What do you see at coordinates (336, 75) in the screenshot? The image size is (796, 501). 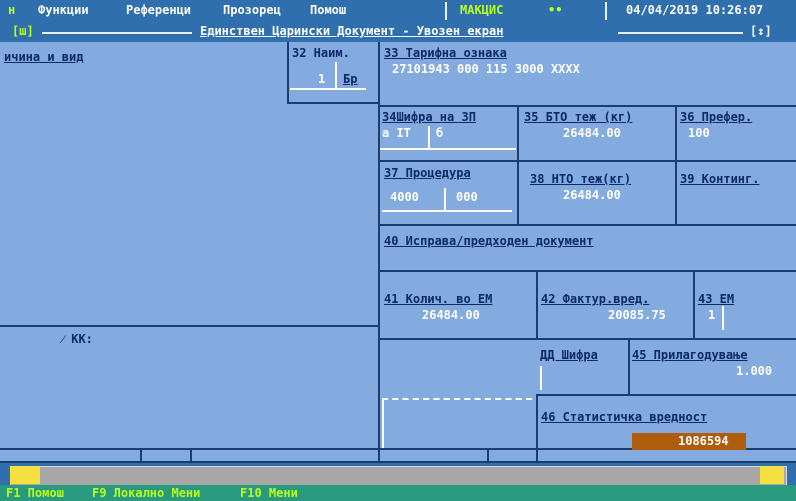 I see `field-32-separator` at bounding box center [336, 75].